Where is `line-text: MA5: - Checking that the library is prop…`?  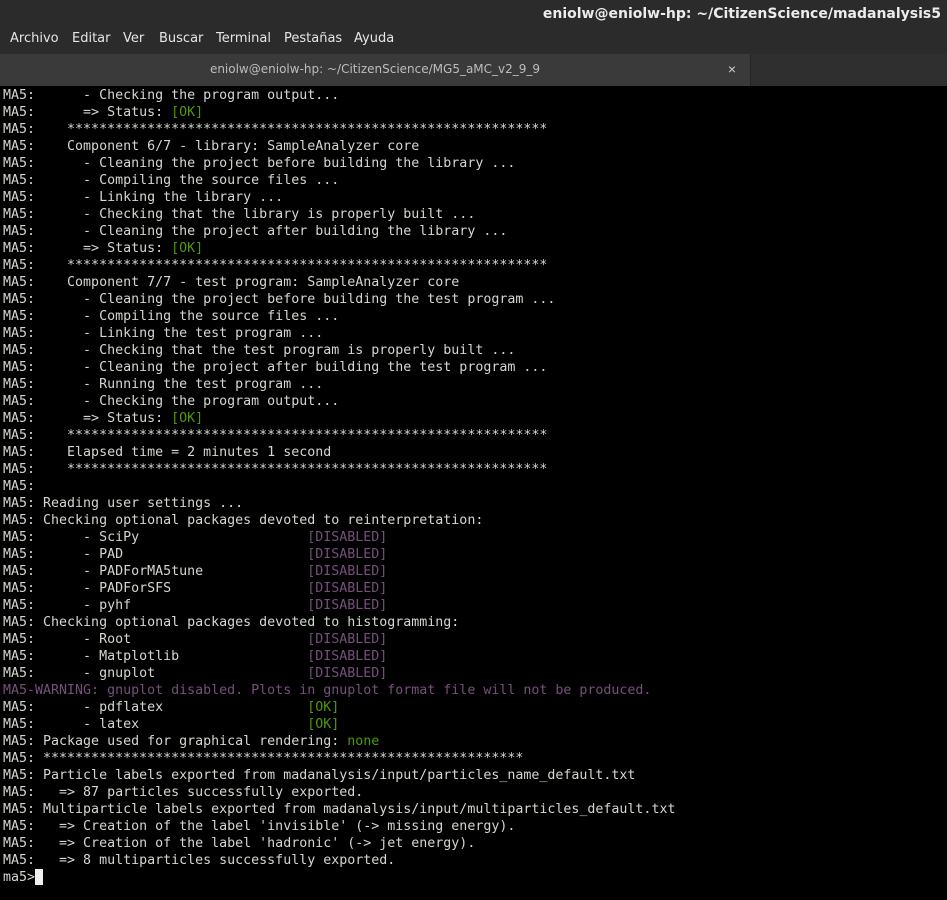
line-text: MA5: - Checking that the library is prop… is located at coordinates (239, 214).